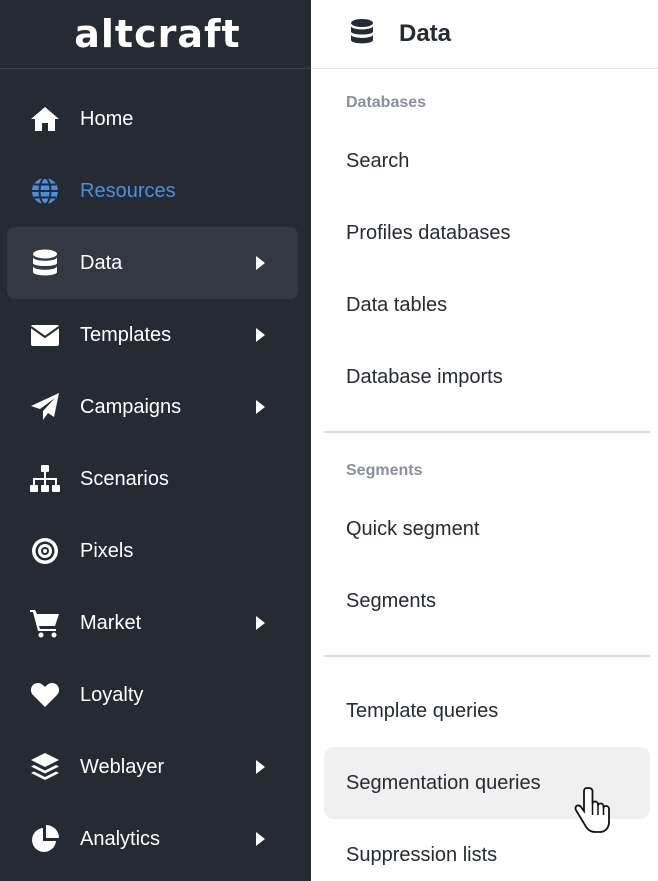 This screenshot has width=658, height=881. I want to click on sidebar-item-loyalty: Loyalty, so click(155, 695).